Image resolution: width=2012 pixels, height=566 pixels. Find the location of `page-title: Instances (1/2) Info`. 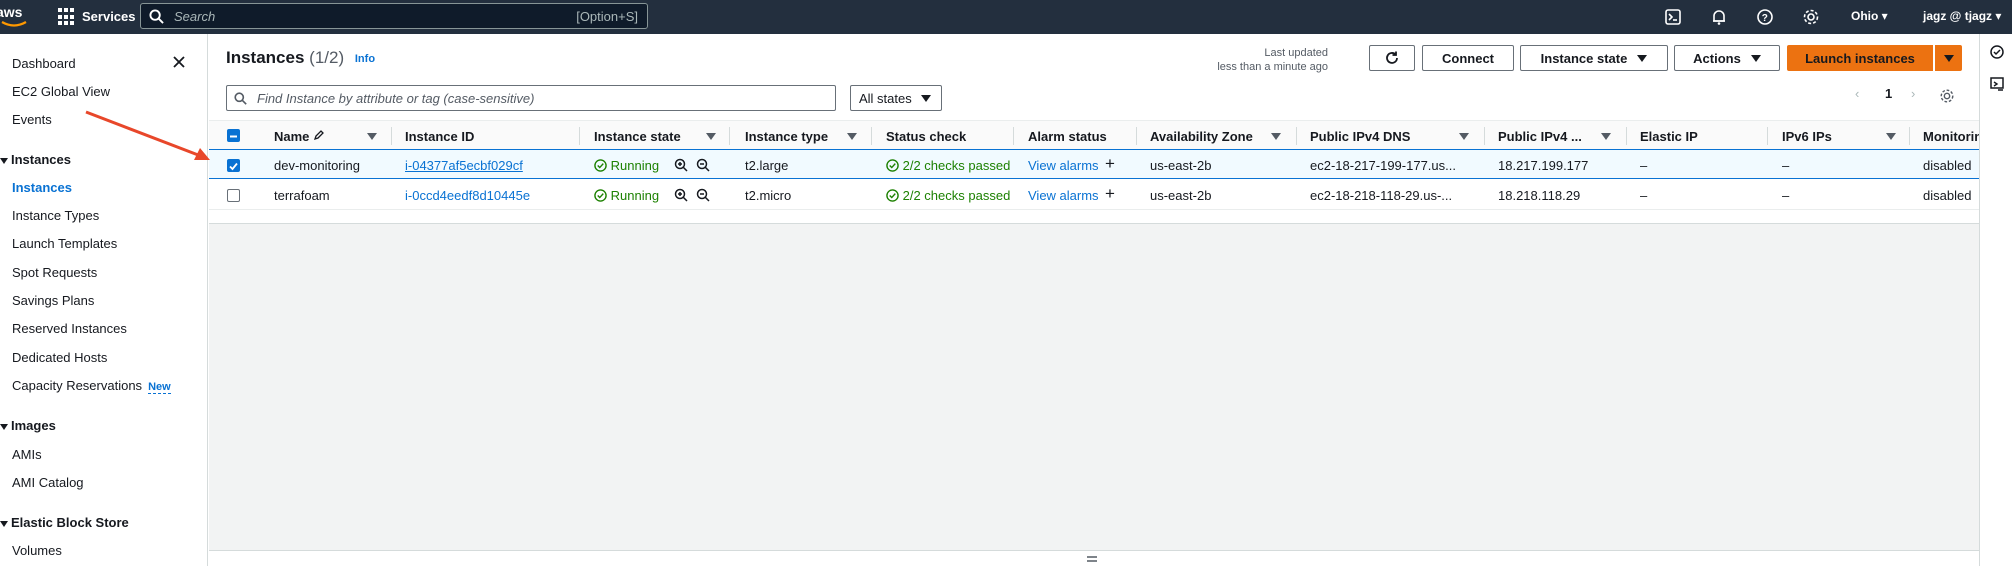

page-title: Instances (1/2) Info is located at coordinates (301, 57).